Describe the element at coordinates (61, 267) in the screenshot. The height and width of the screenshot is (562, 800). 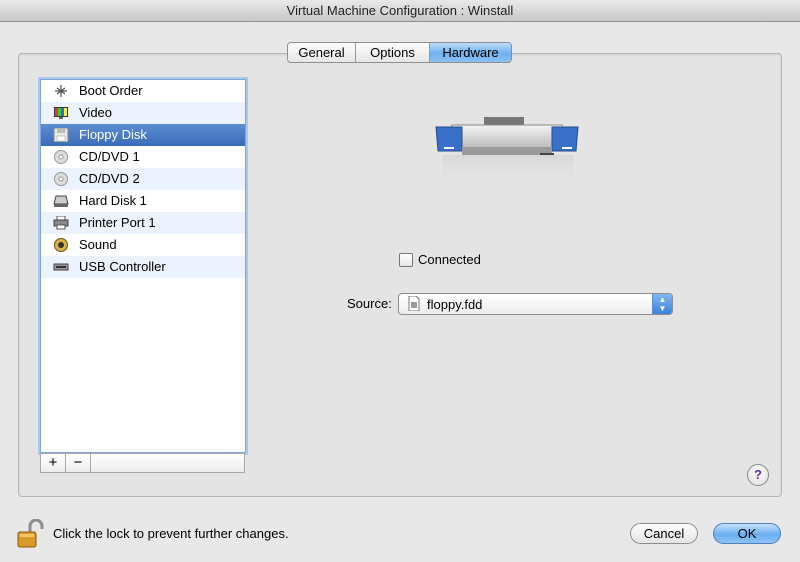
I see `usb-icon` at that location.